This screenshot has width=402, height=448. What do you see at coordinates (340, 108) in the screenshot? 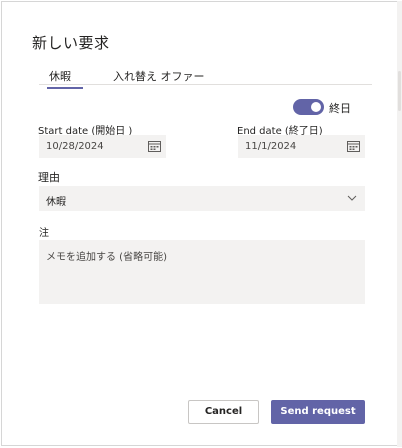
I see `all-day-label: 終日` at bounding box center [340, 108].